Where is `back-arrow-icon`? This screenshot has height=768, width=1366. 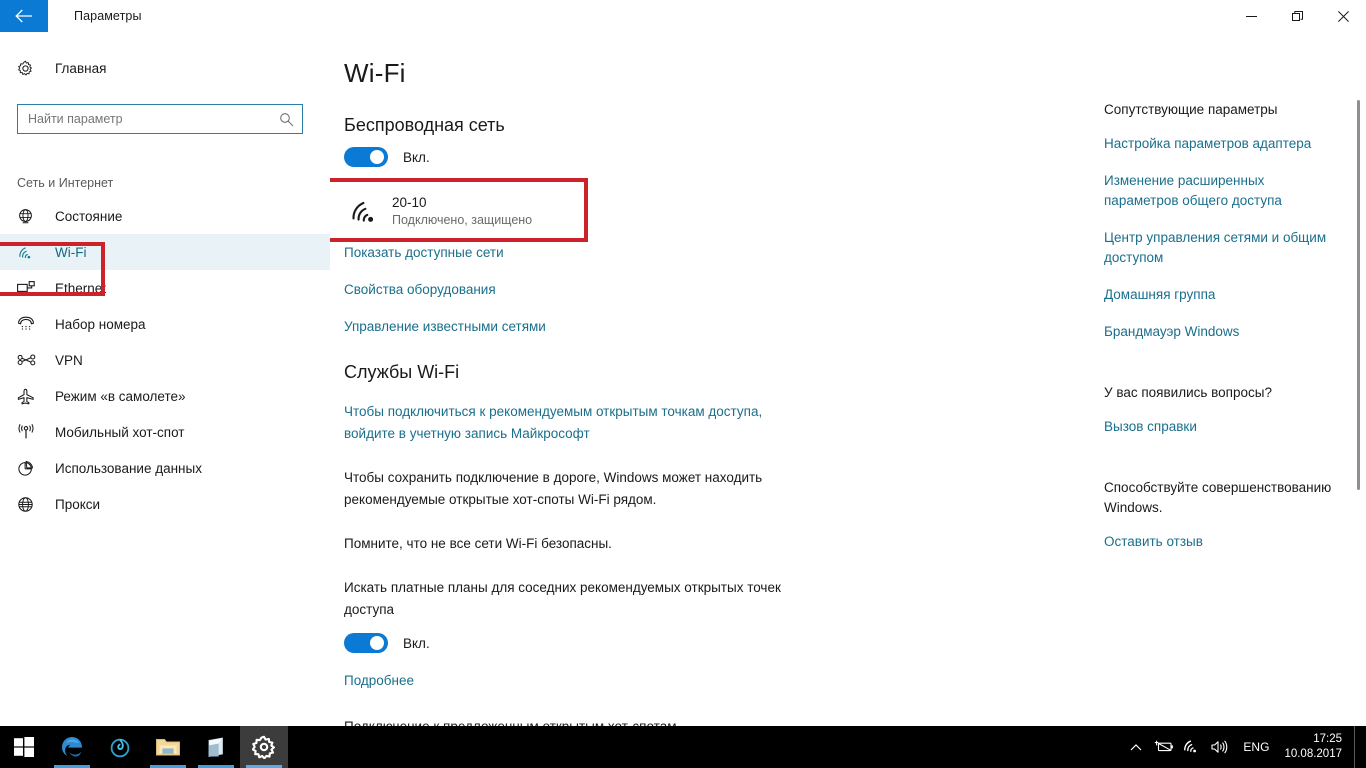
back-arrow-icon is located at coordinates (23, 16).